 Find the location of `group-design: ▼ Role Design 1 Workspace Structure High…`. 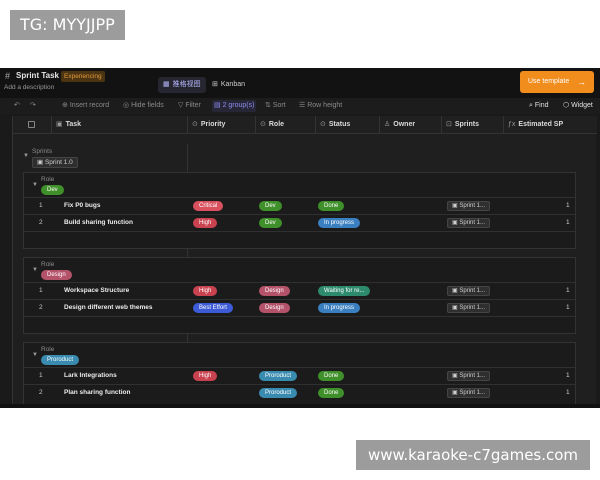

group-design: ▼ Role Design 1 Workspace Structure High… is located at coordinates (299, 295).